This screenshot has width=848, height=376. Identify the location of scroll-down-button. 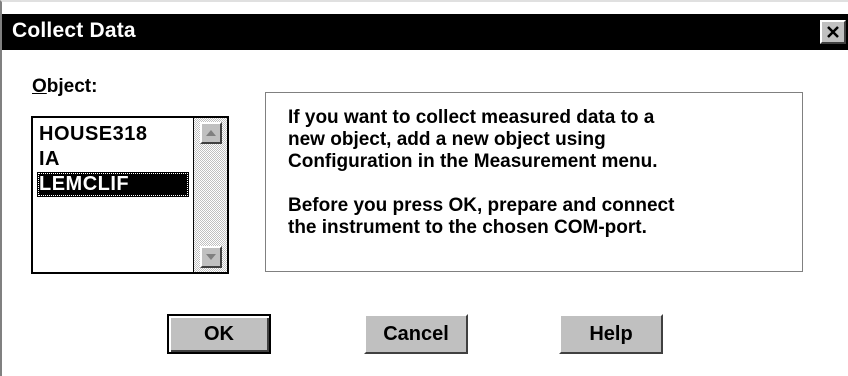
(211, 257).